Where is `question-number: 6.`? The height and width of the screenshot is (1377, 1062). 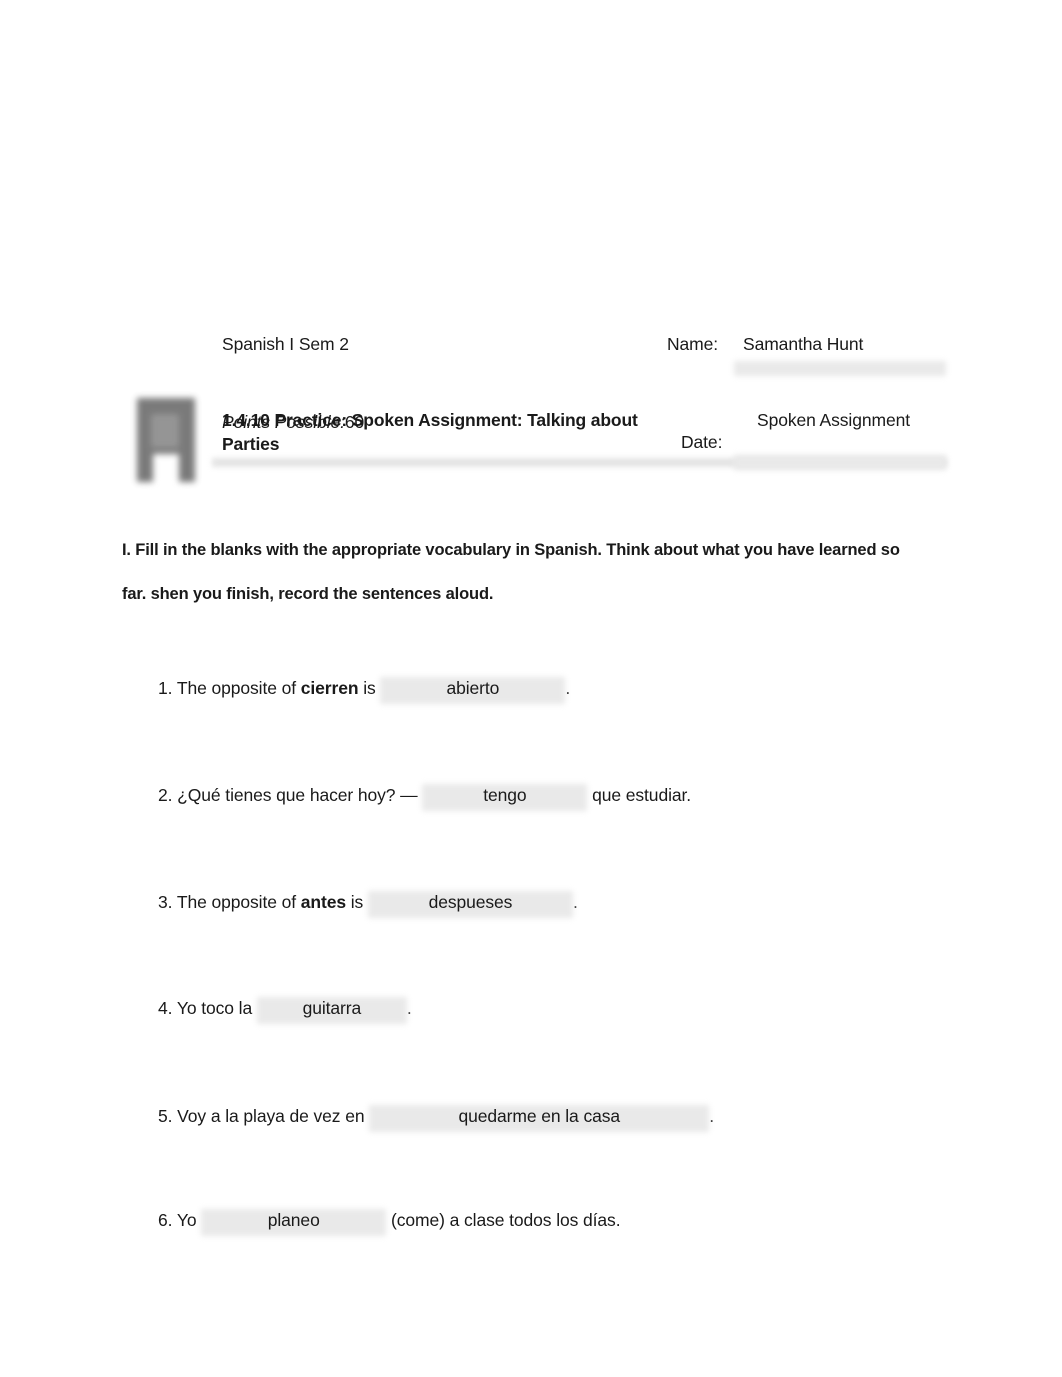 question-number: 6. is located at coordinates (165, 1220).